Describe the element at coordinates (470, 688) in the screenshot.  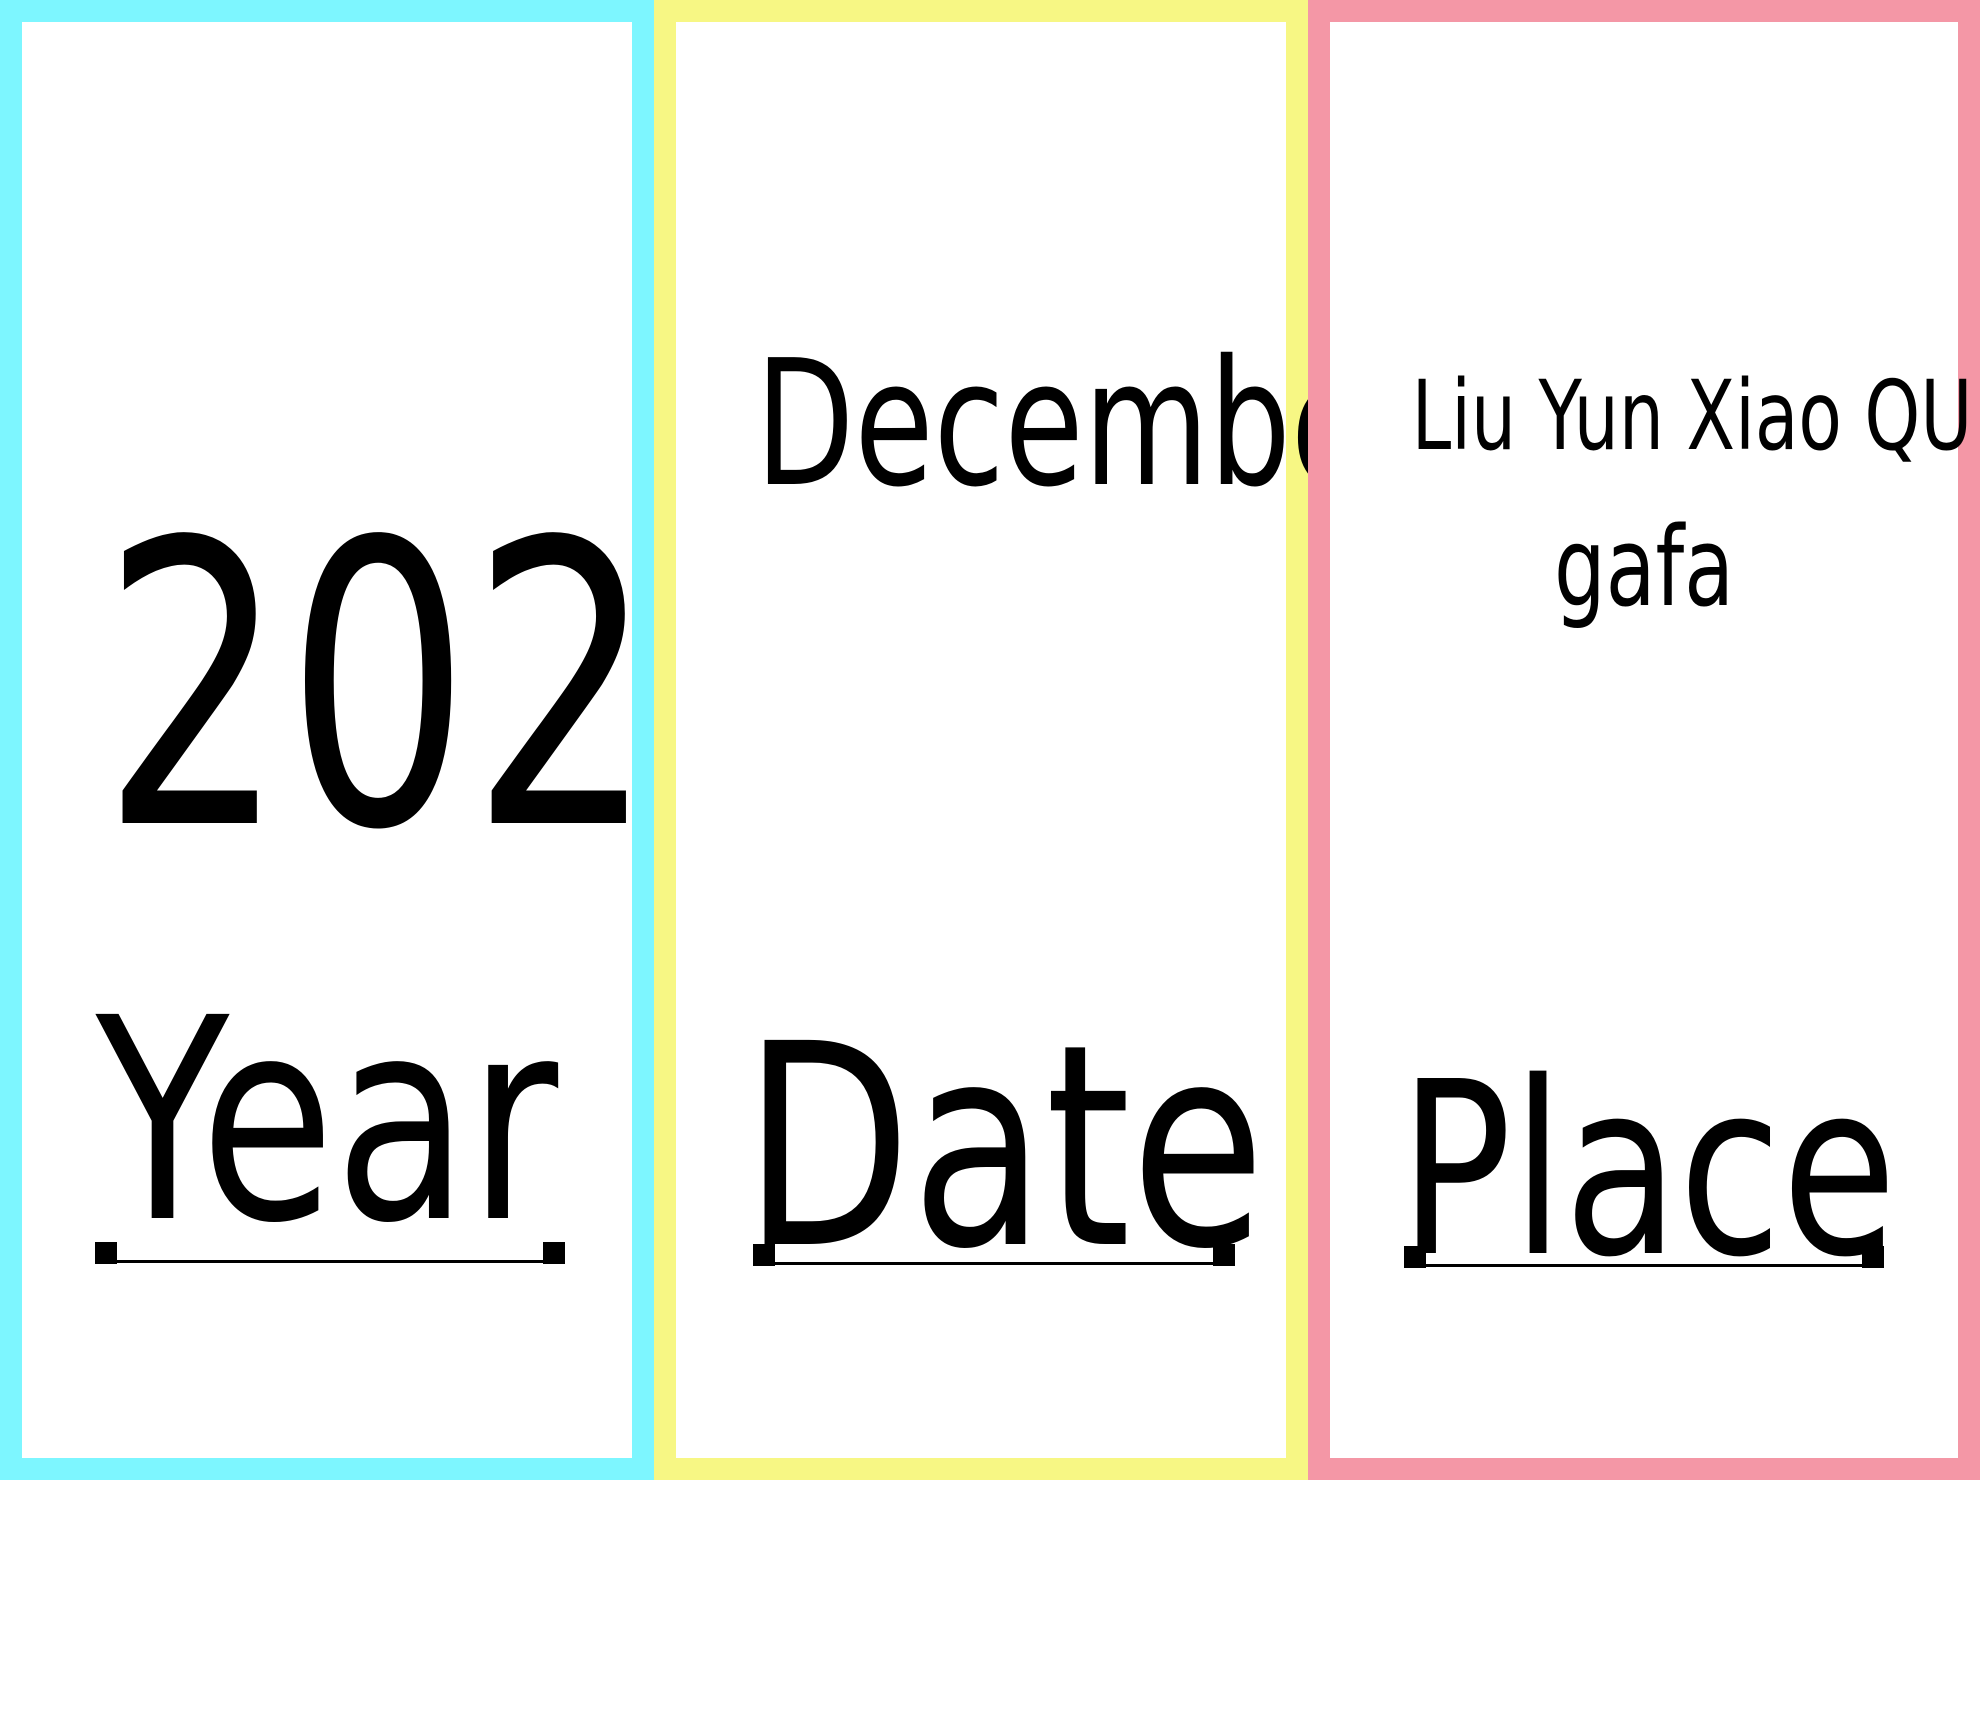
I see `year-value: 2023` at that location.